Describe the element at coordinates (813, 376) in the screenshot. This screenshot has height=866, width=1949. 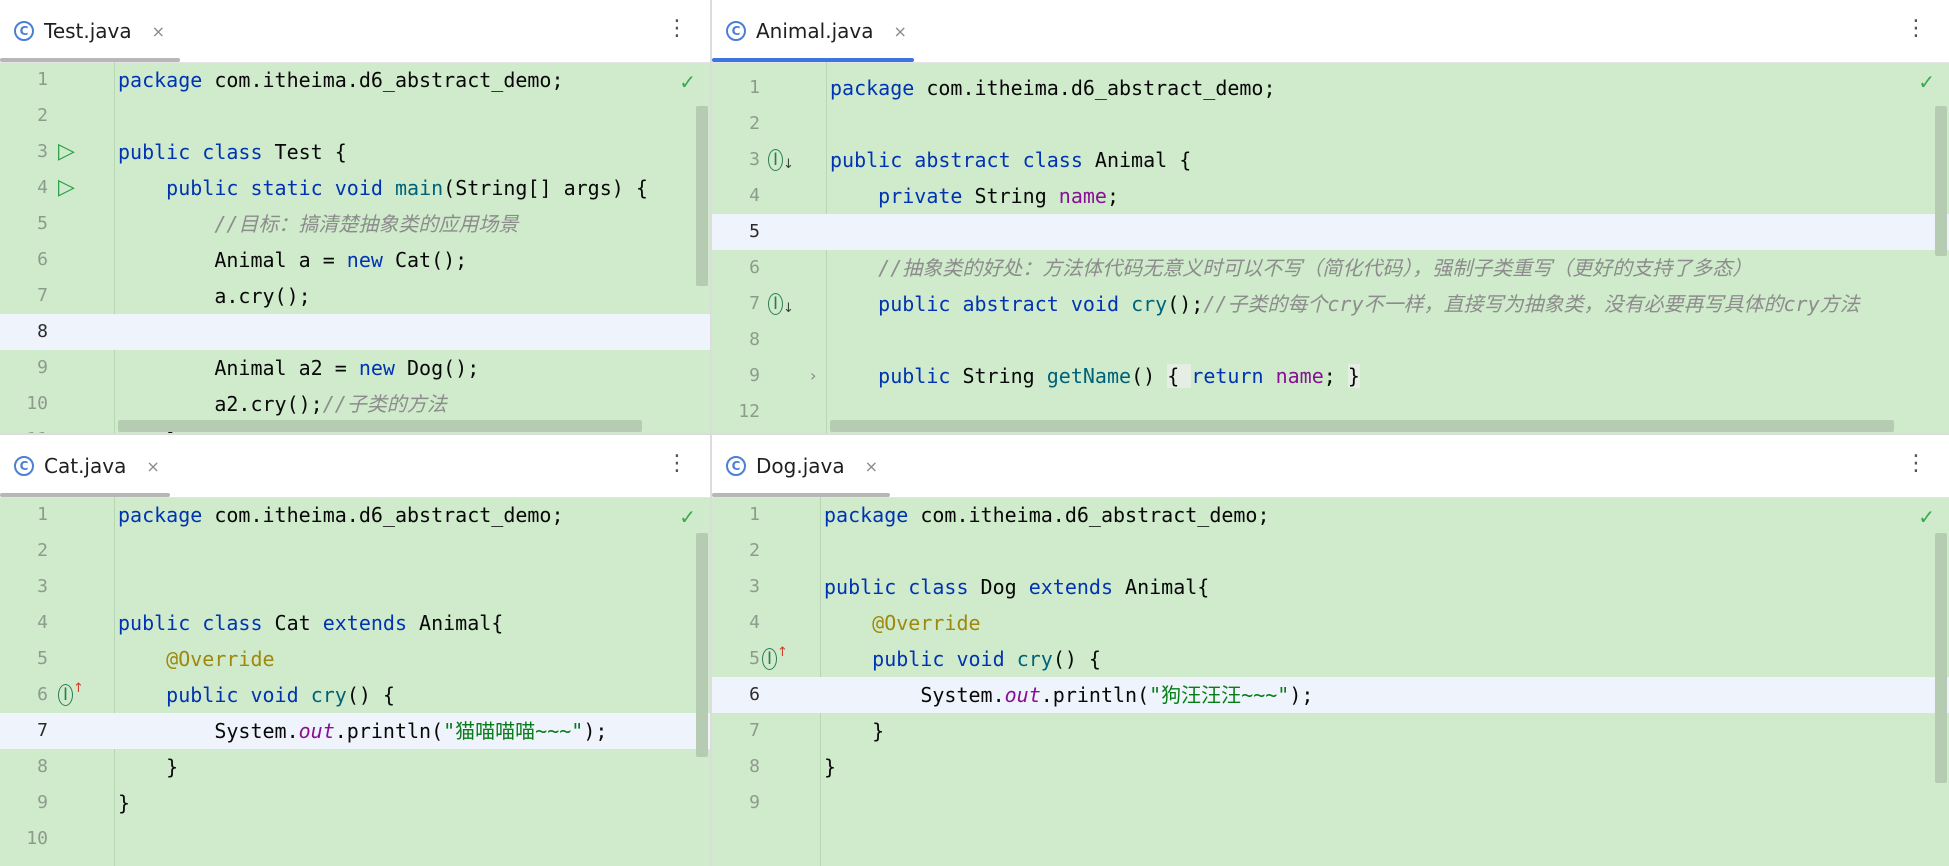
I see `fold-icon: ›` at that location.